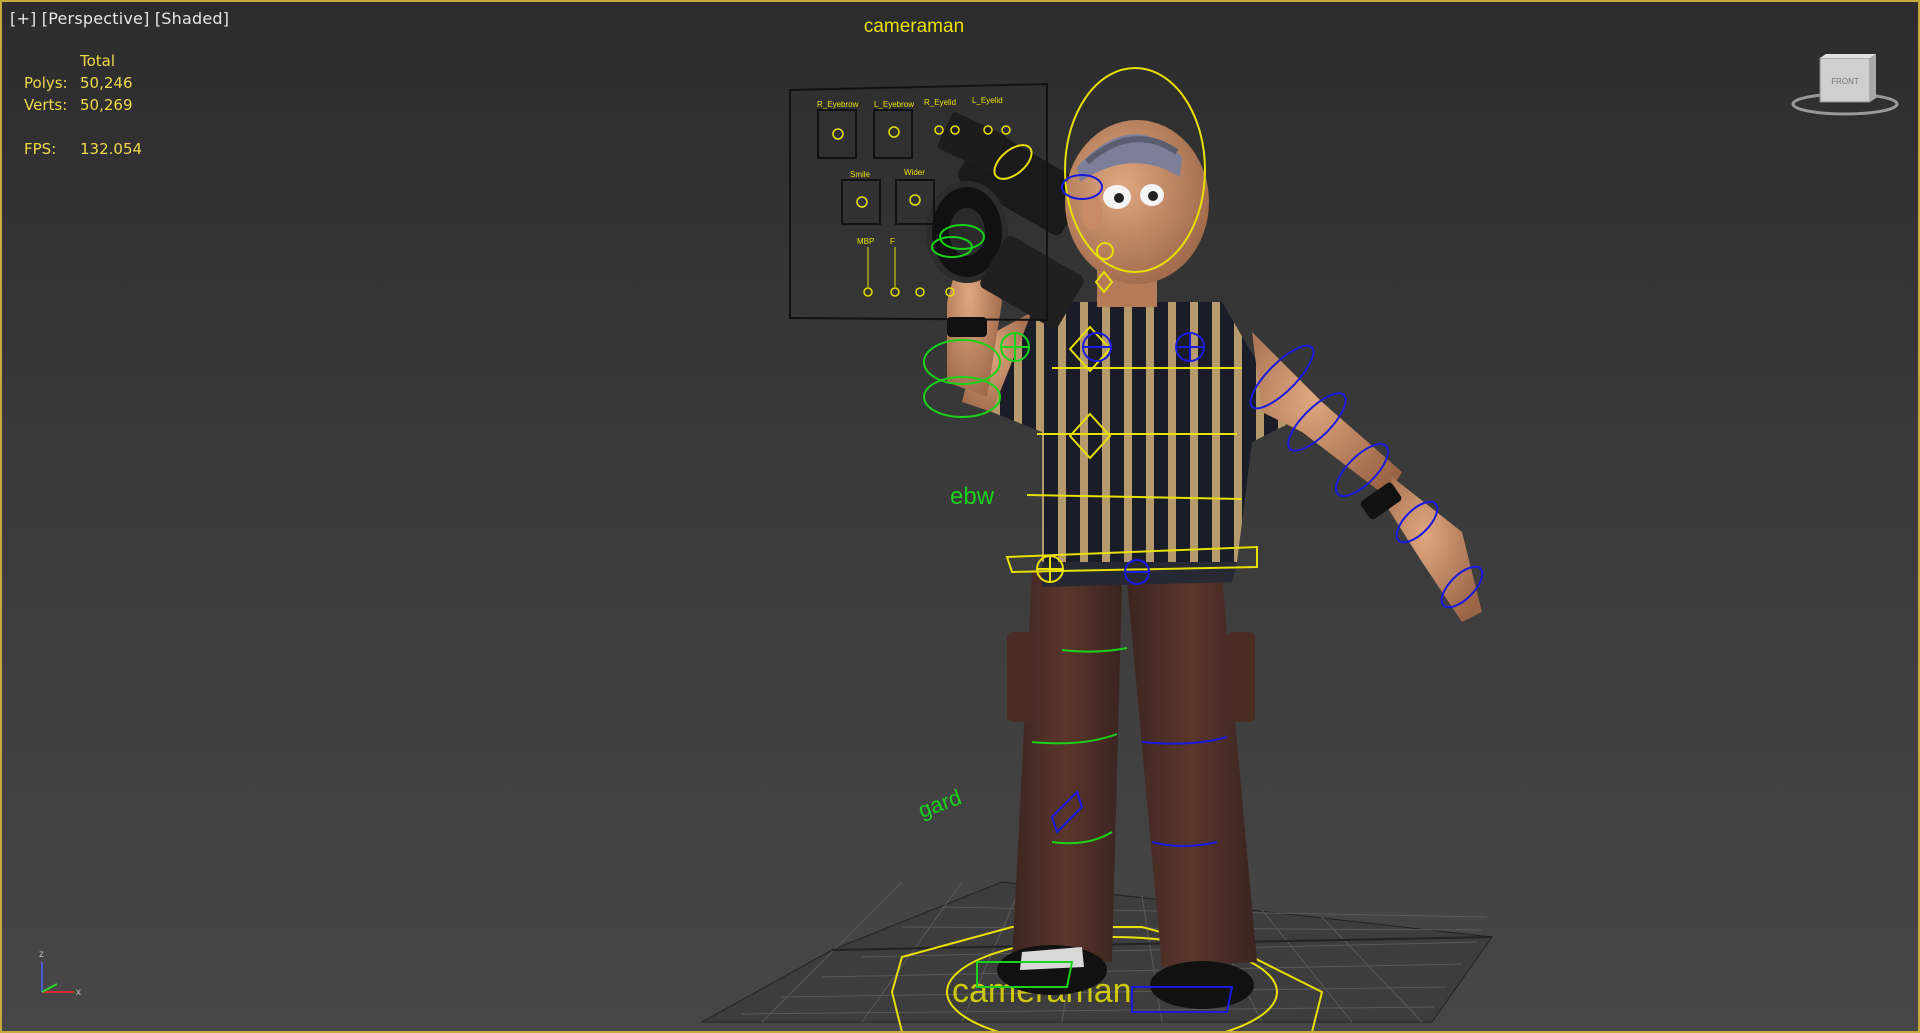  What do you see at coordinates (972, 496) in the screenshot?
I see `ebw-label: ebw` at bounding box center [972, 496].